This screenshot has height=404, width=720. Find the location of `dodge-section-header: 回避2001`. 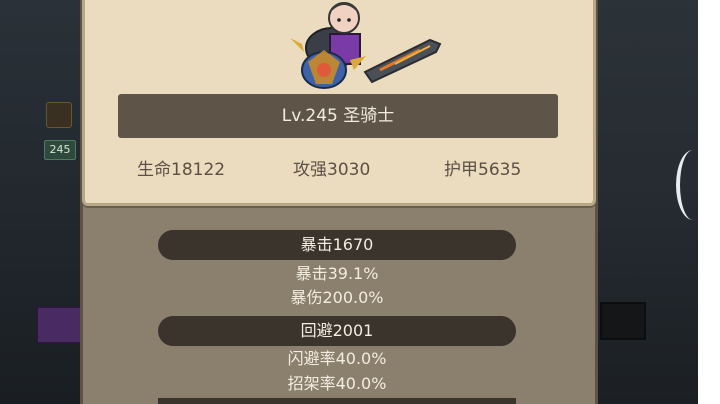

dodge-section-header: 回避2001 is located at coordinates (337, 331).